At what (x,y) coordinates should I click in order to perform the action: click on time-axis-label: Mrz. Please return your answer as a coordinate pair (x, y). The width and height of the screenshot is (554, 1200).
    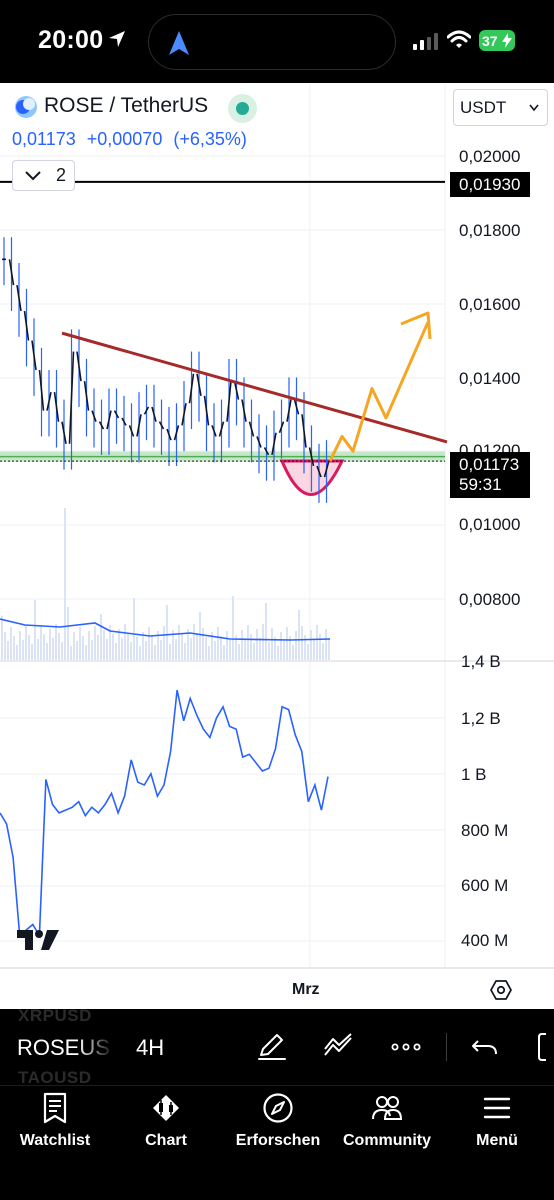
    Looking at the image, I should click on (306, 989).